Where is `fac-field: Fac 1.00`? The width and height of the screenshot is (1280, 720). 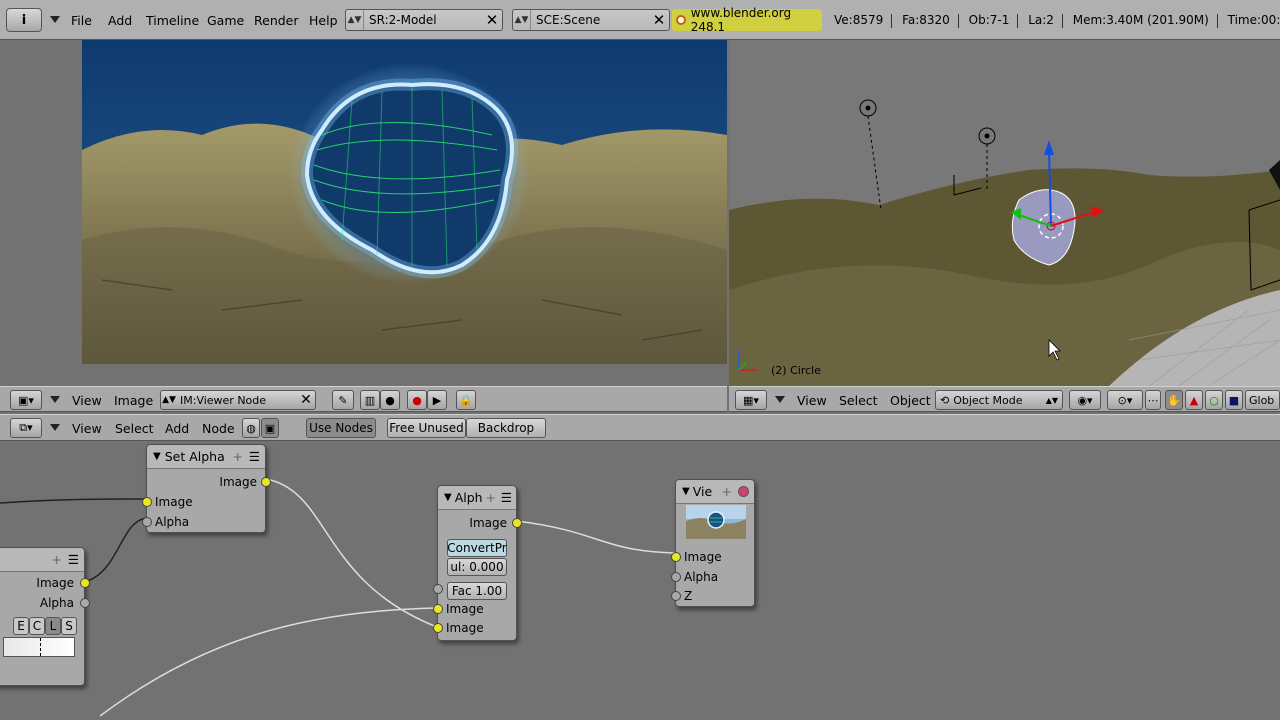 fac-field: Fac 1.00 is located at coordinates (477, 591).